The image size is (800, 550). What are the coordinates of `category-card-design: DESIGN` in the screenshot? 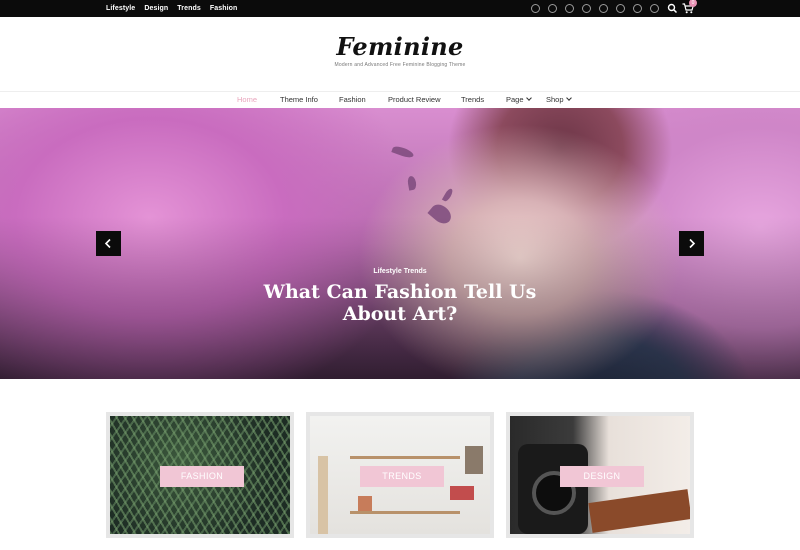 It's located at (600, 475).